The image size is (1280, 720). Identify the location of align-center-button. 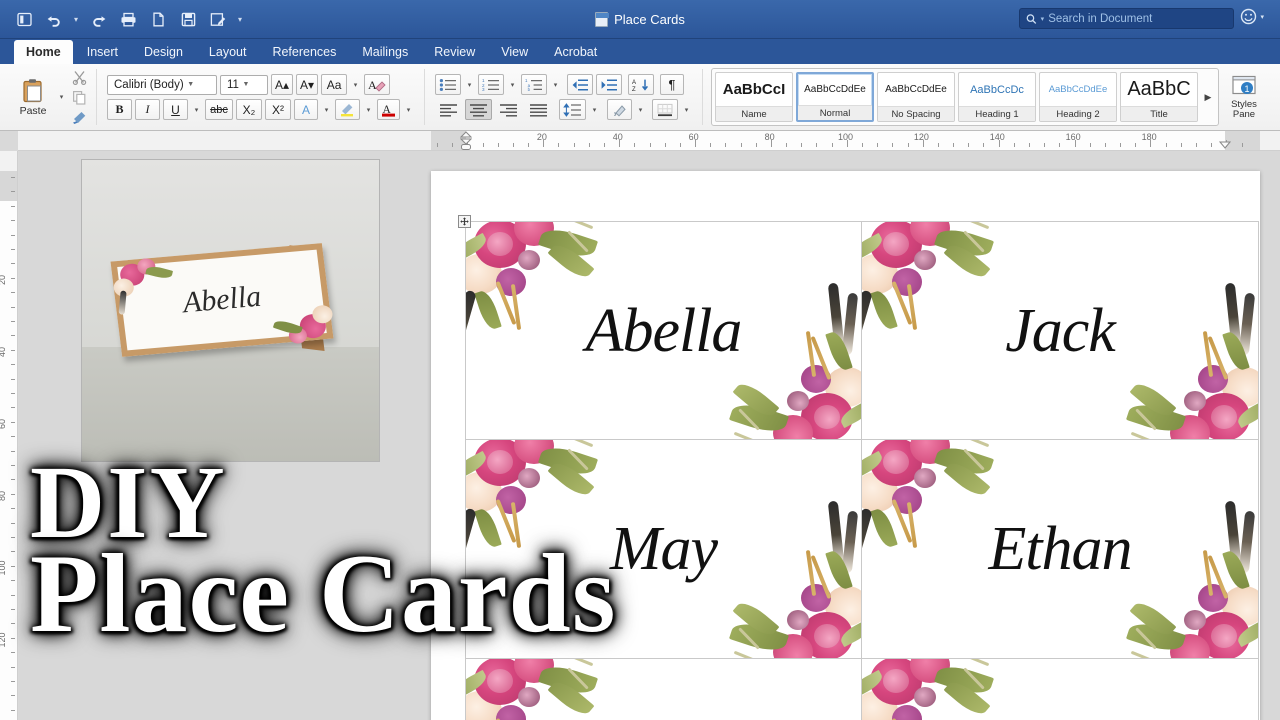
(478, 109).